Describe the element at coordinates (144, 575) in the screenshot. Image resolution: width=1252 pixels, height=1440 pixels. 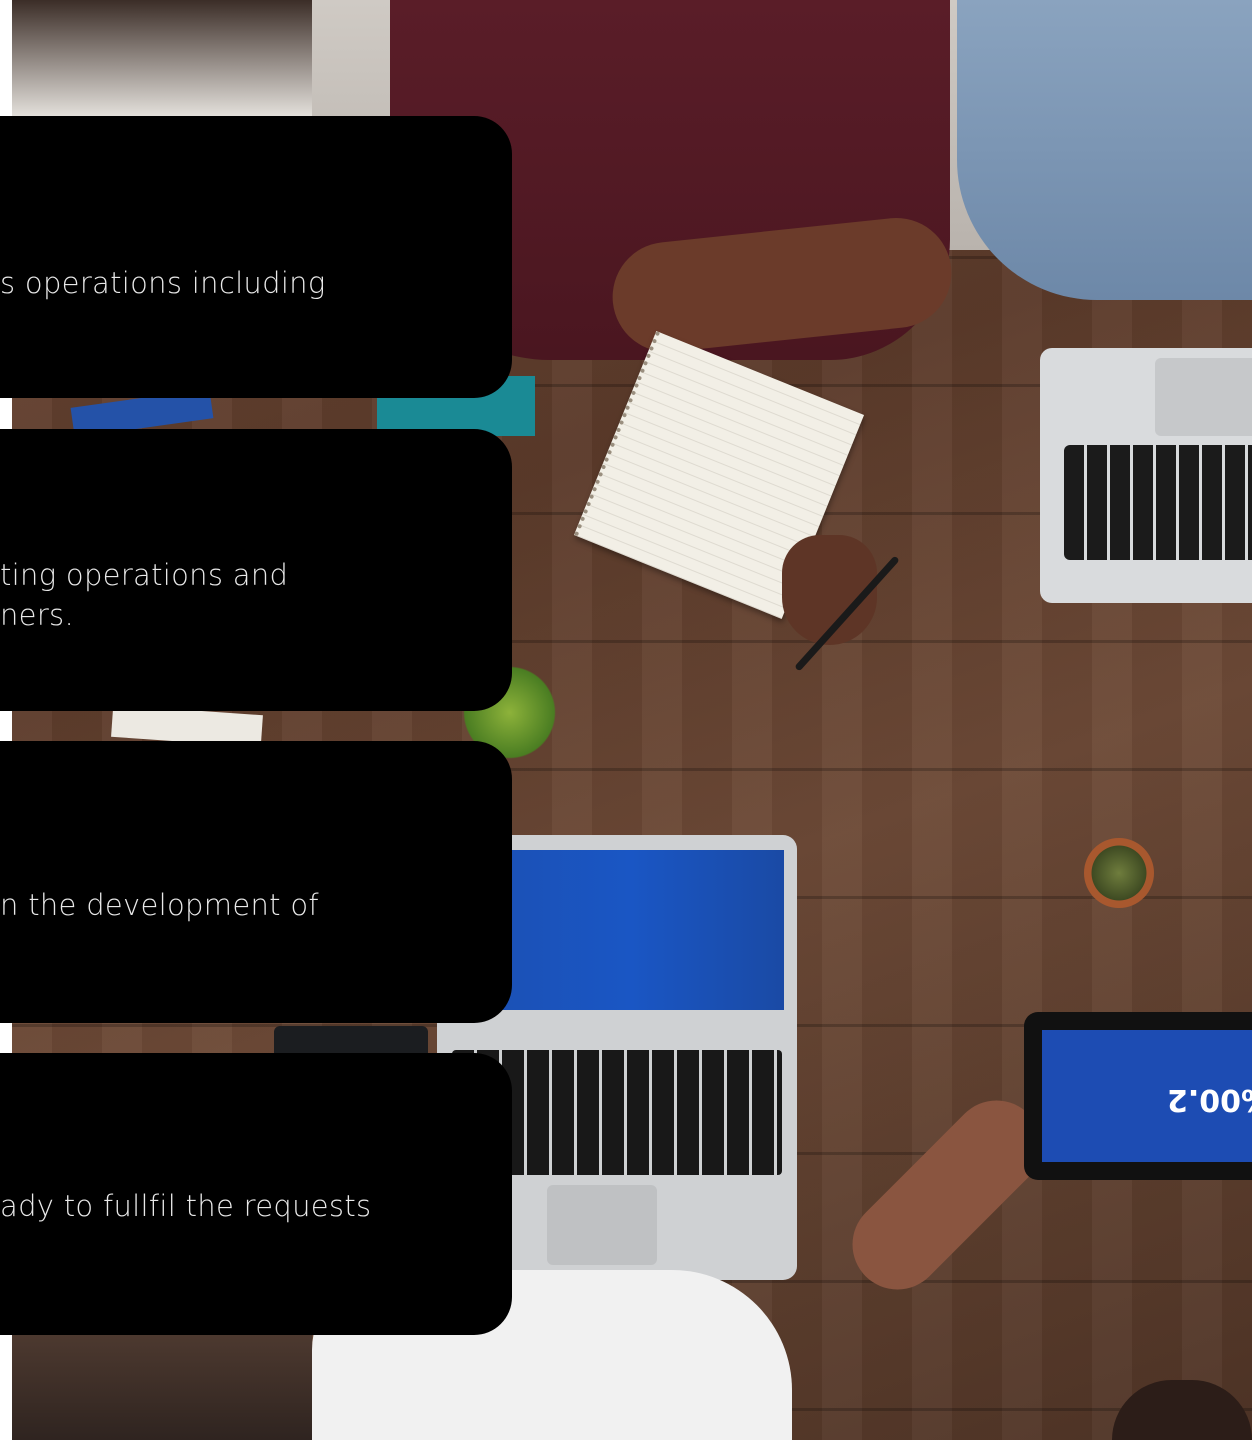
I see `service-card-2-line-1: ting operations and` at that location.